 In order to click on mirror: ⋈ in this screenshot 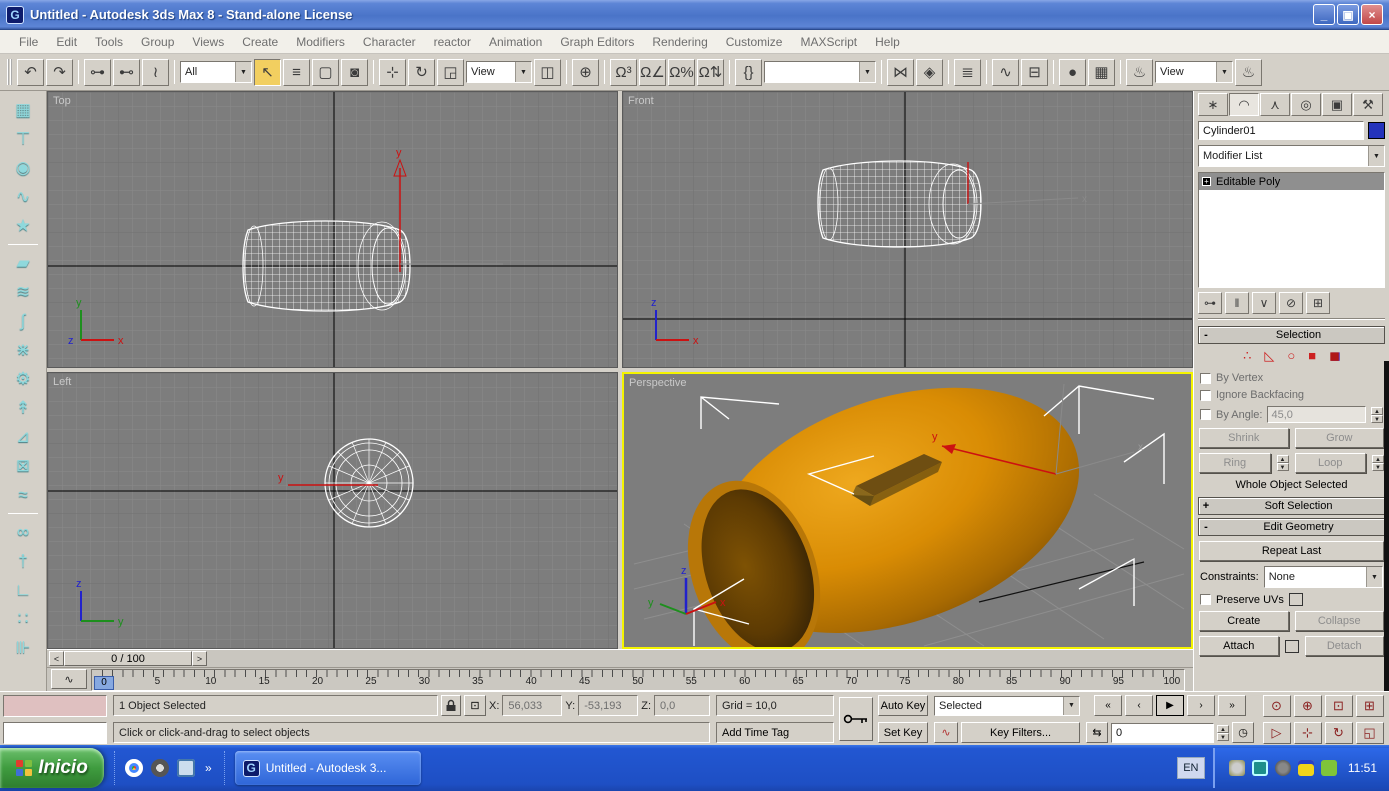, I will do `click(900, 72)`.